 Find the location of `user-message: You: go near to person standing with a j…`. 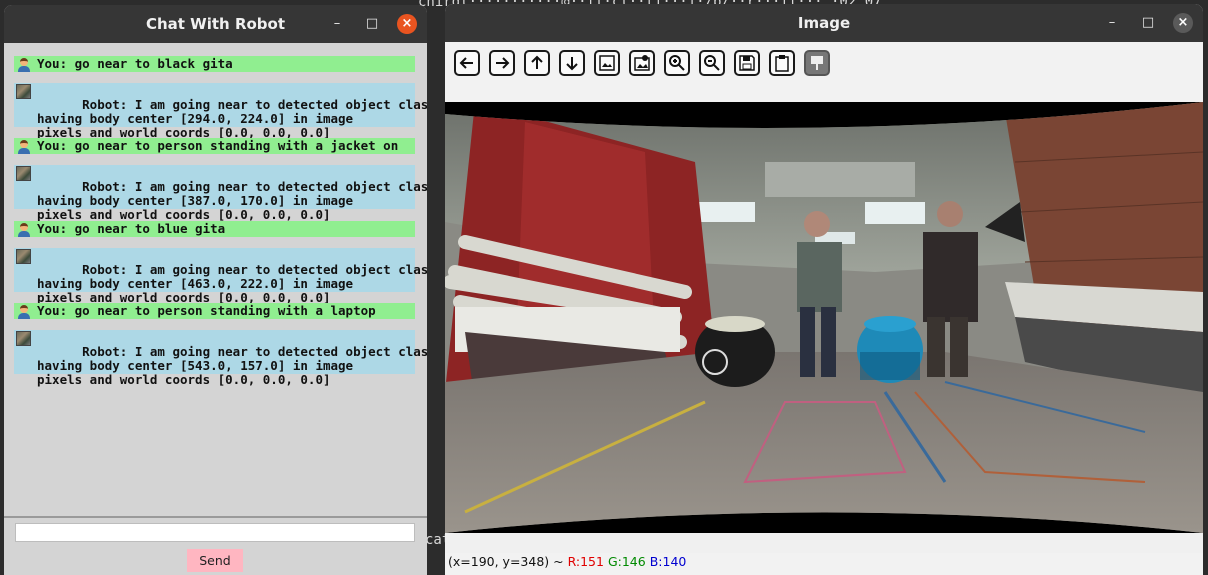

user-message: You: go near to person standing with a j… is located at coordinates (214, 146).